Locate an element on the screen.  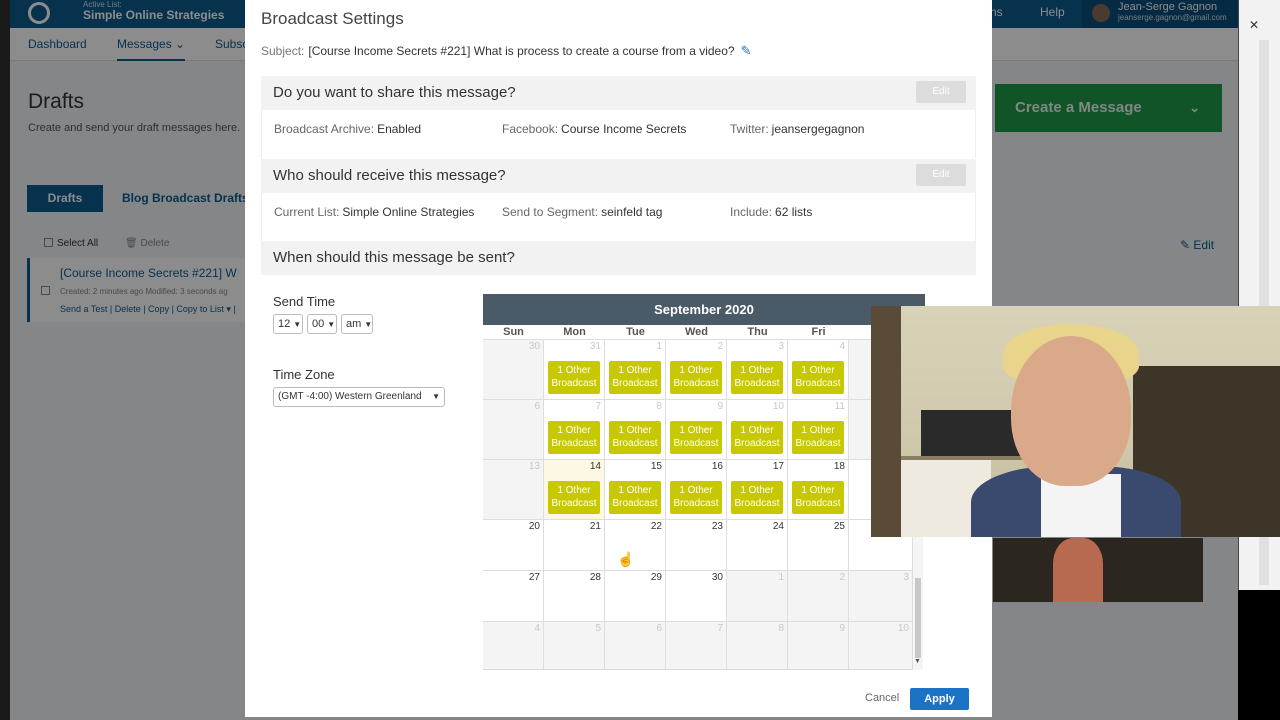
calendar-day-number: 8 is located at coordinates (781, 628).